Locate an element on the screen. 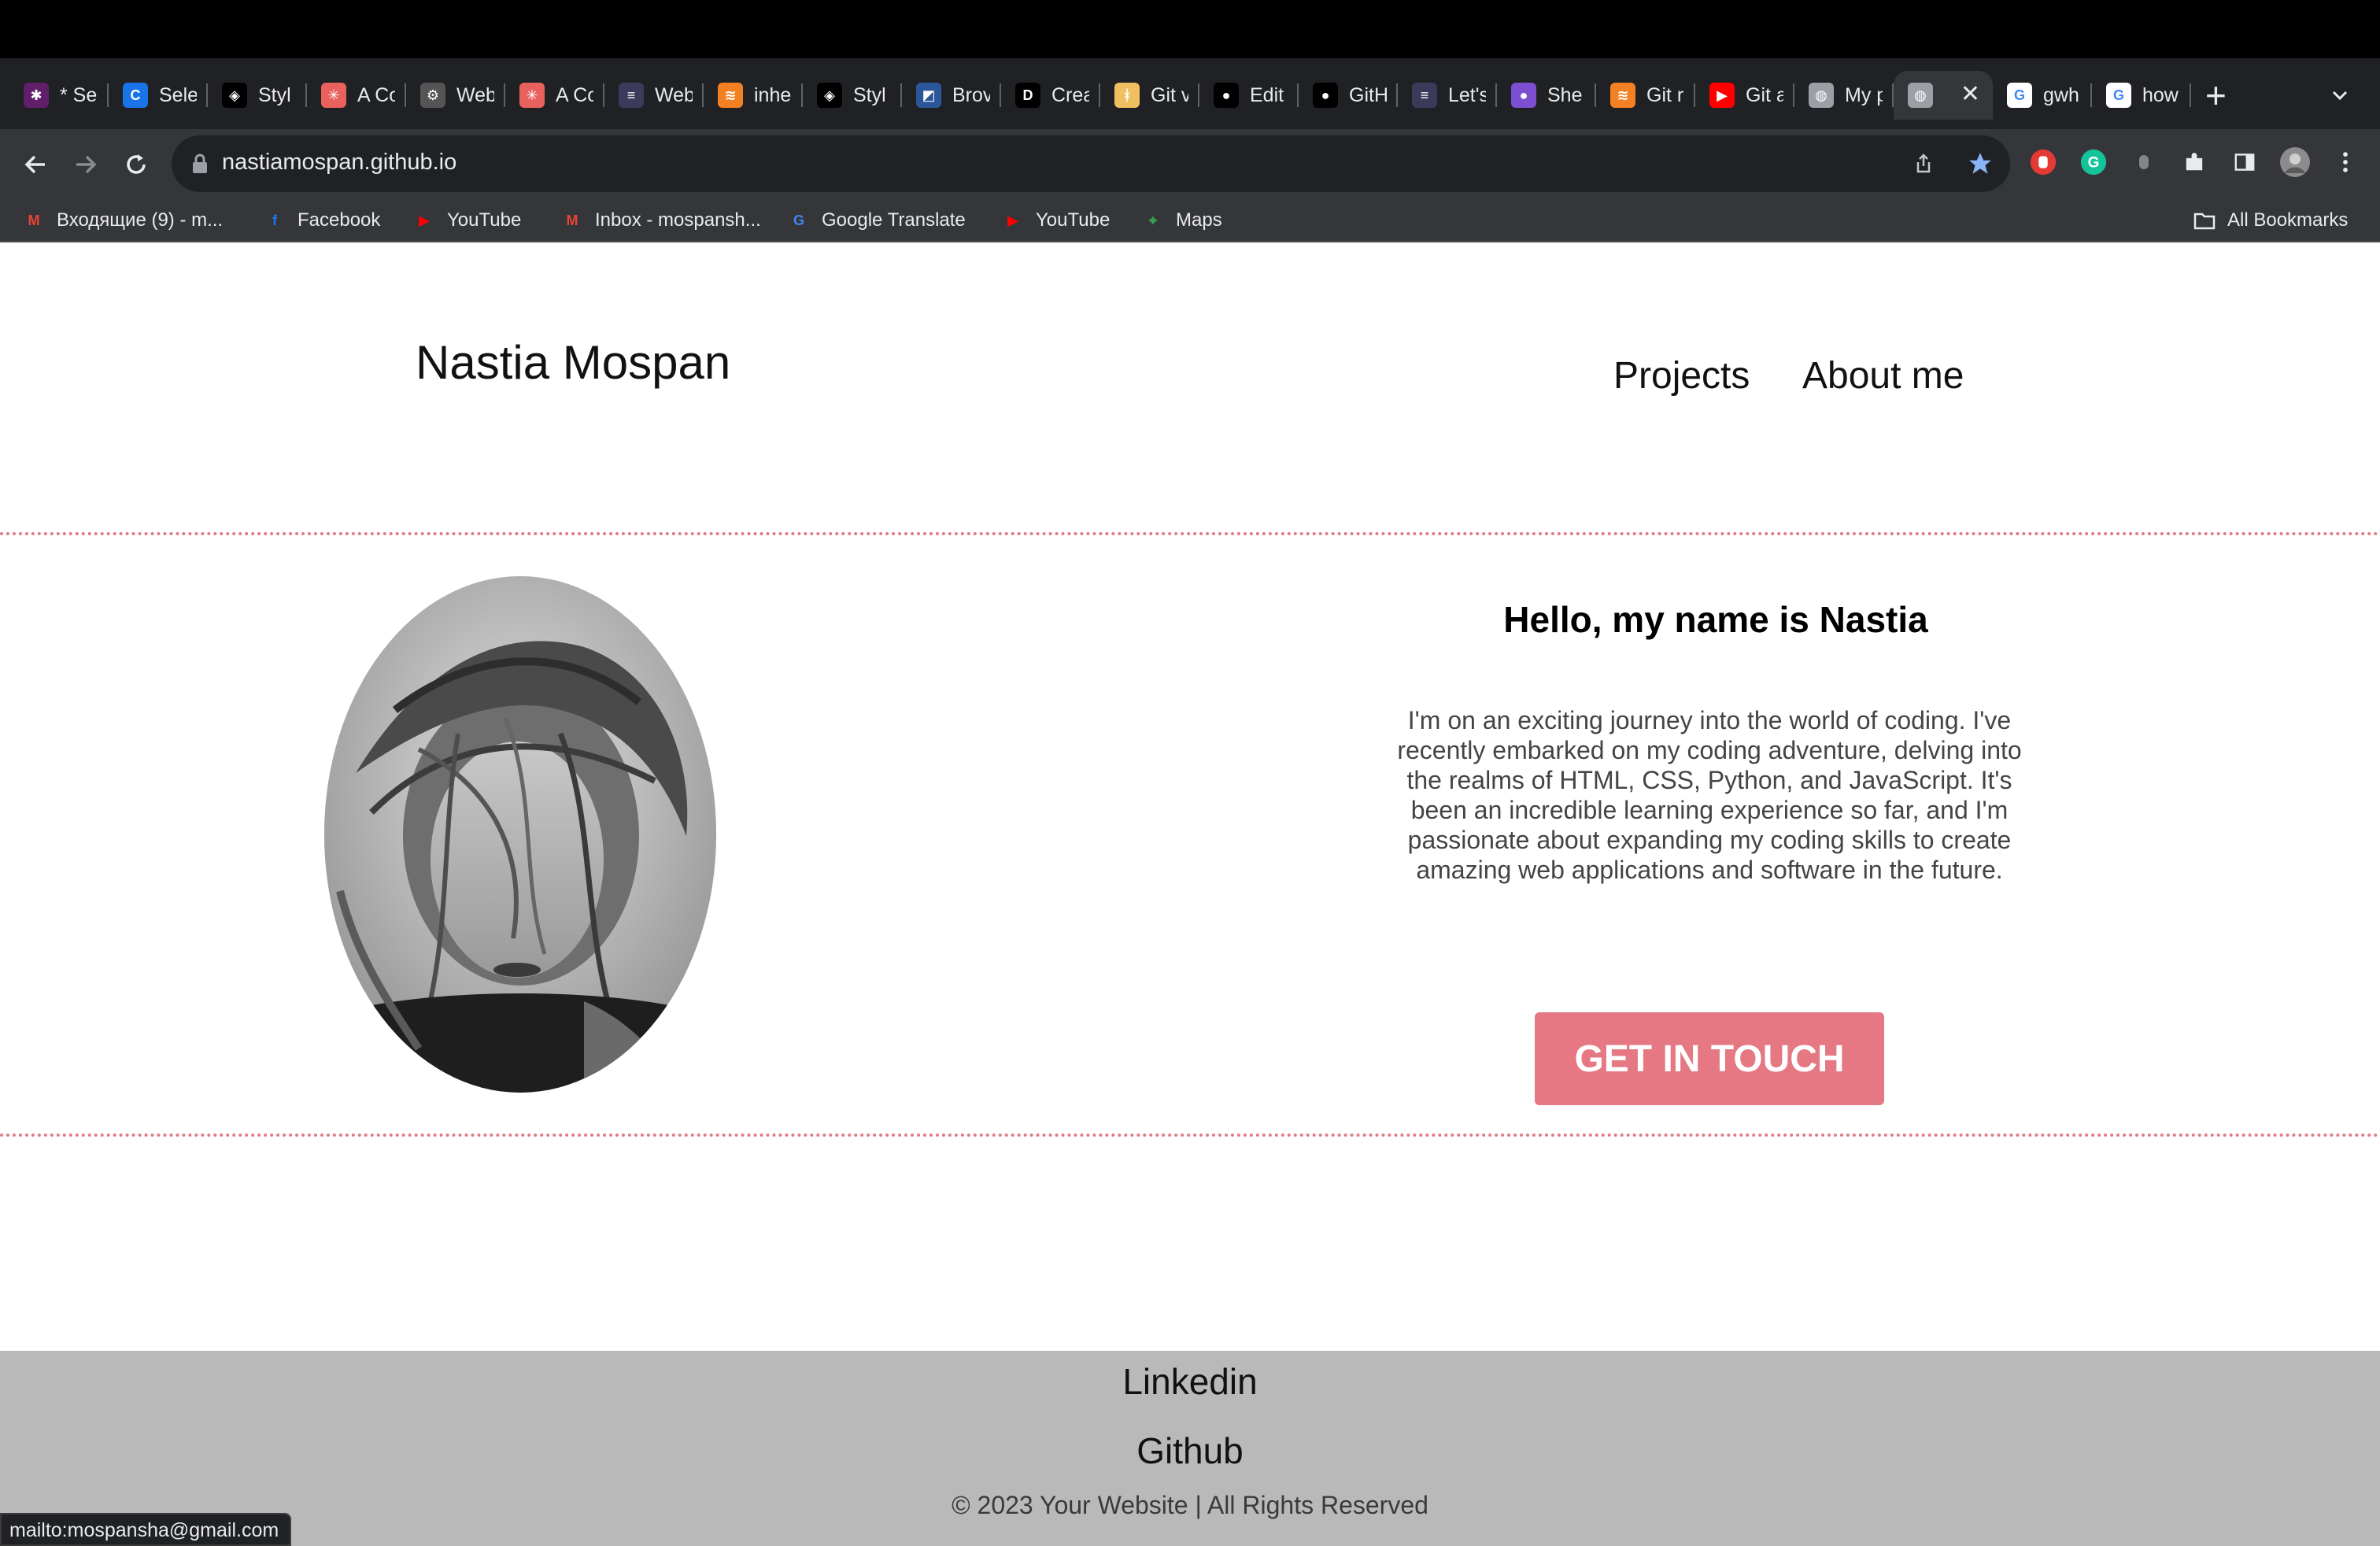 This screenshot has height=1546, width=2380. browser-tab: ● Edit is located at coordinates (1249, 96).